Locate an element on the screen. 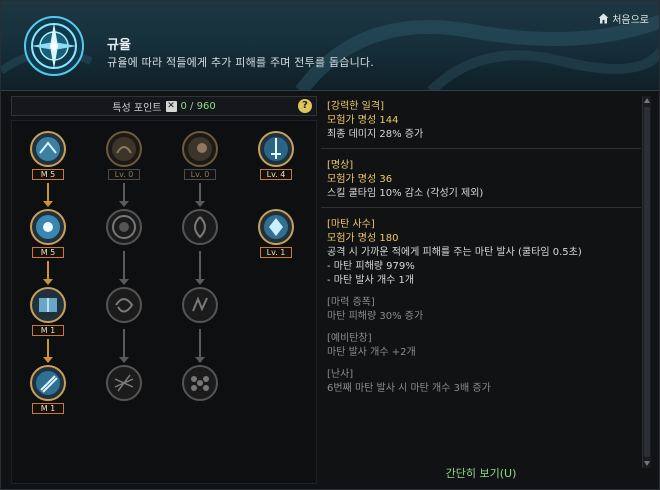 Image resolution: width=660 pixels, height=490 pixels. home-button: 처음으로 is located at coordinates (623, 18).